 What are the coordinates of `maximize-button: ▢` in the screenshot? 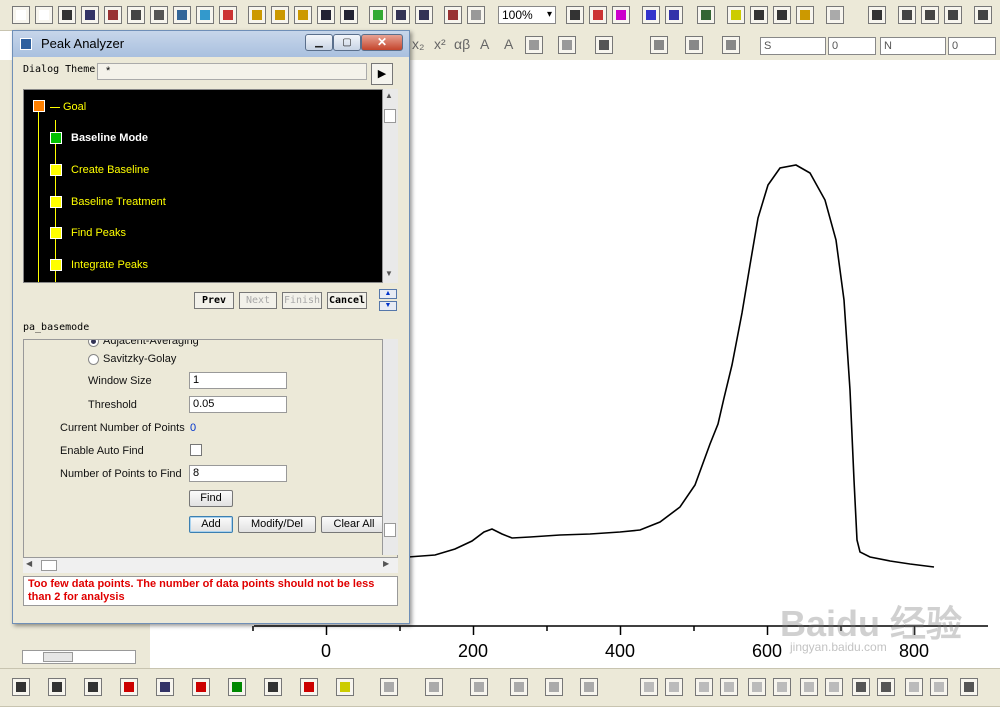 It's located at (347, 42).